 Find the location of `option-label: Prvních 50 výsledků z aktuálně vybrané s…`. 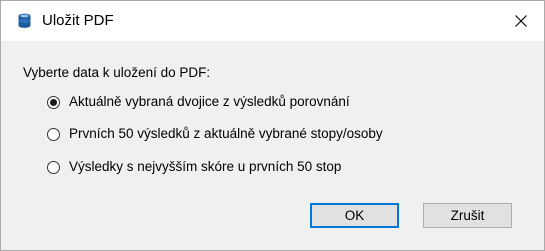

option-label: Prvních 50 výsledků z aktuálně vybrané s… is located at coordinates (226, 134).